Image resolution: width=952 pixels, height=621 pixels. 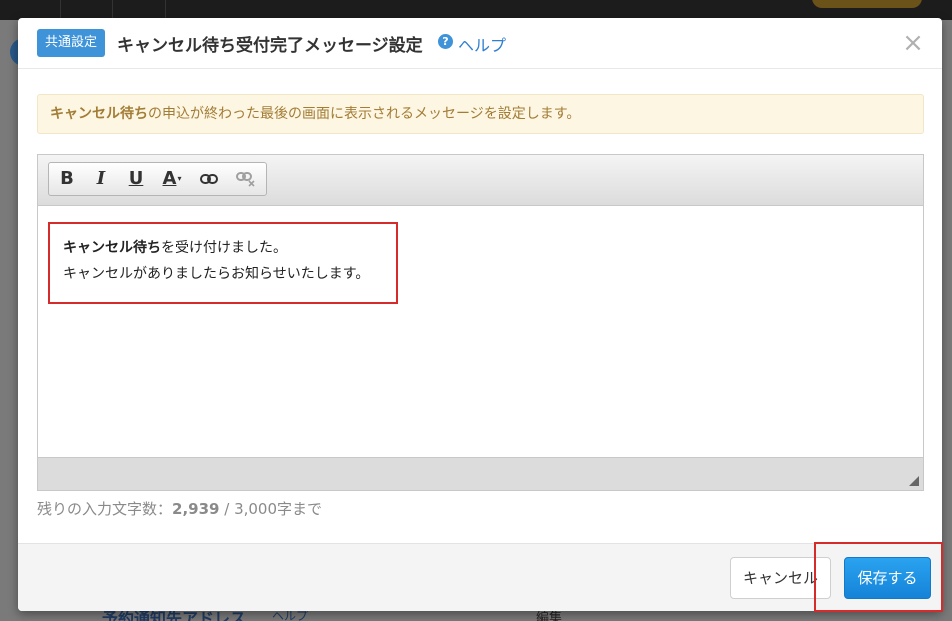 I want to click on counter-remaining: 2,939, so click(x=196, y=509).